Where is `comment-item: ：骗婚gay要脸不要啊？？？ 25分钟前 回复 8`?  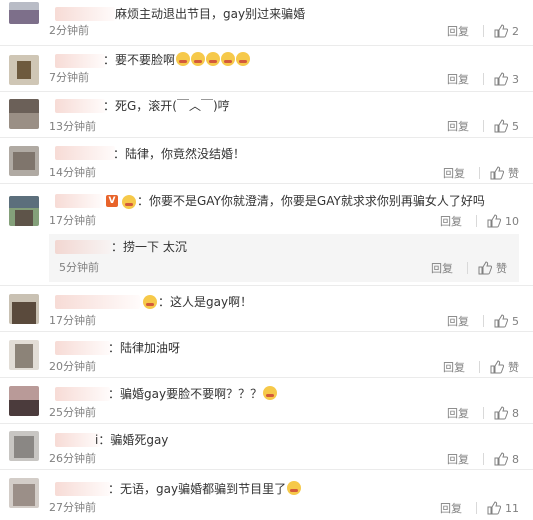
comment-item: ：骗婚gay要脸不要啊？？？ 25分钟前 回复 8 is located at coordinates (266, 399).